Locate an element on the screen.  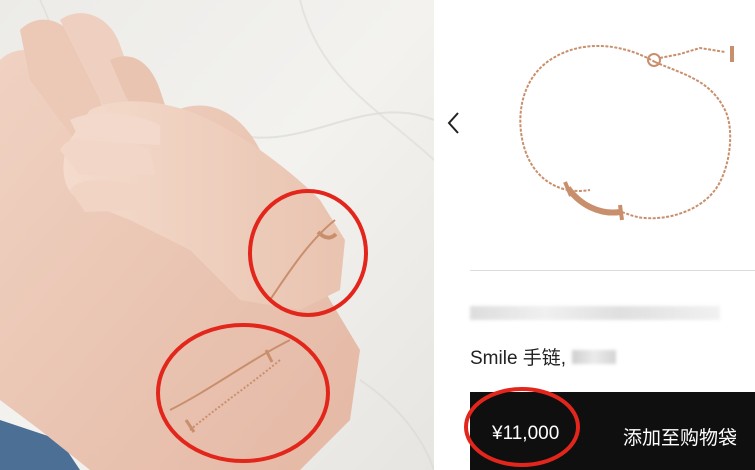
bracelet-illustration is located at coordinates (626, 132).